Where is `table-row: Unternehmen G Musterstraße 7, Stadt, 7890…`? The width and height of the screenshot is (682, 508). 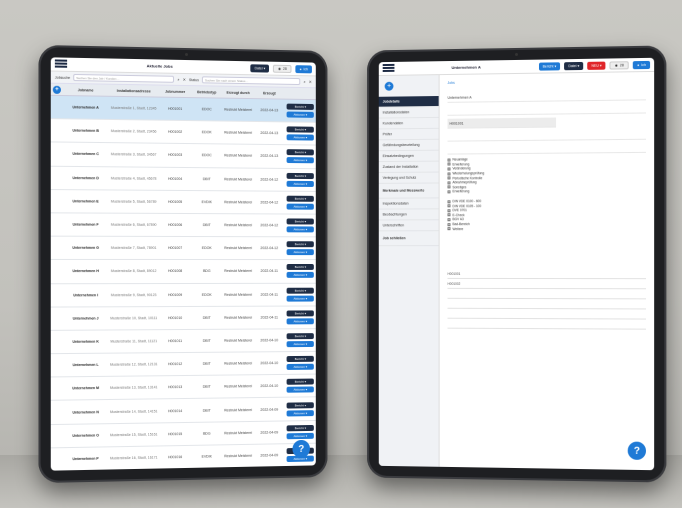
table-row: Unternehmen G Musterstraße 7, Stadt, 7890… is located at coordinates (183, 248).